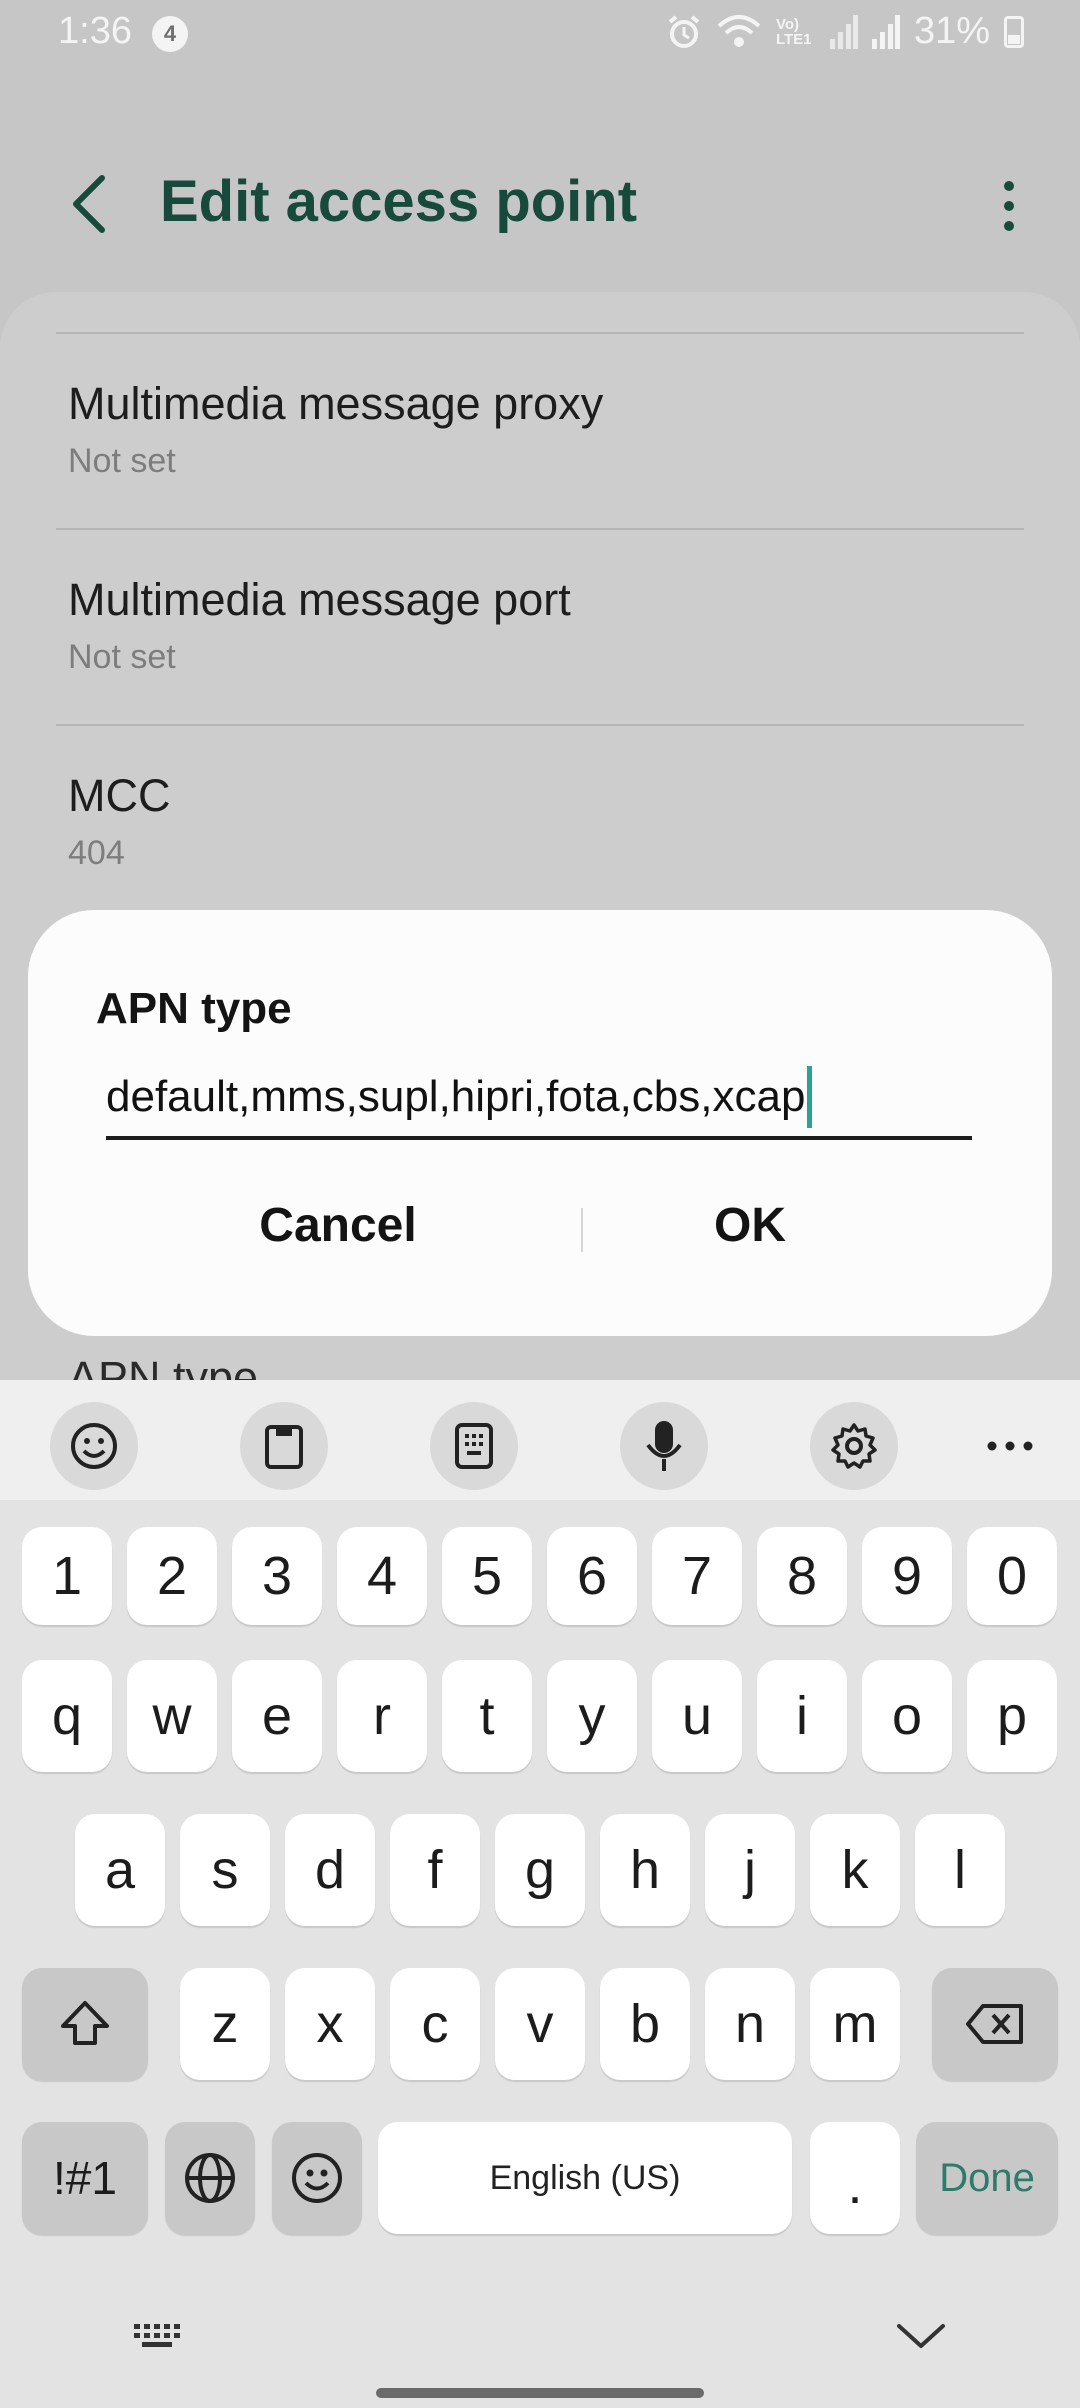  I want to click on shift-icon, so click(85, 2023).